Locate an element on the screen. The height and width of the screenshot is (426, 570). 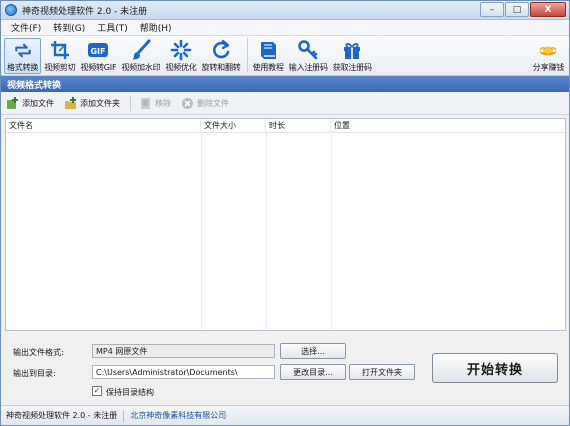
tool-label: 输入注册码 is located at coordinates (308, 67).